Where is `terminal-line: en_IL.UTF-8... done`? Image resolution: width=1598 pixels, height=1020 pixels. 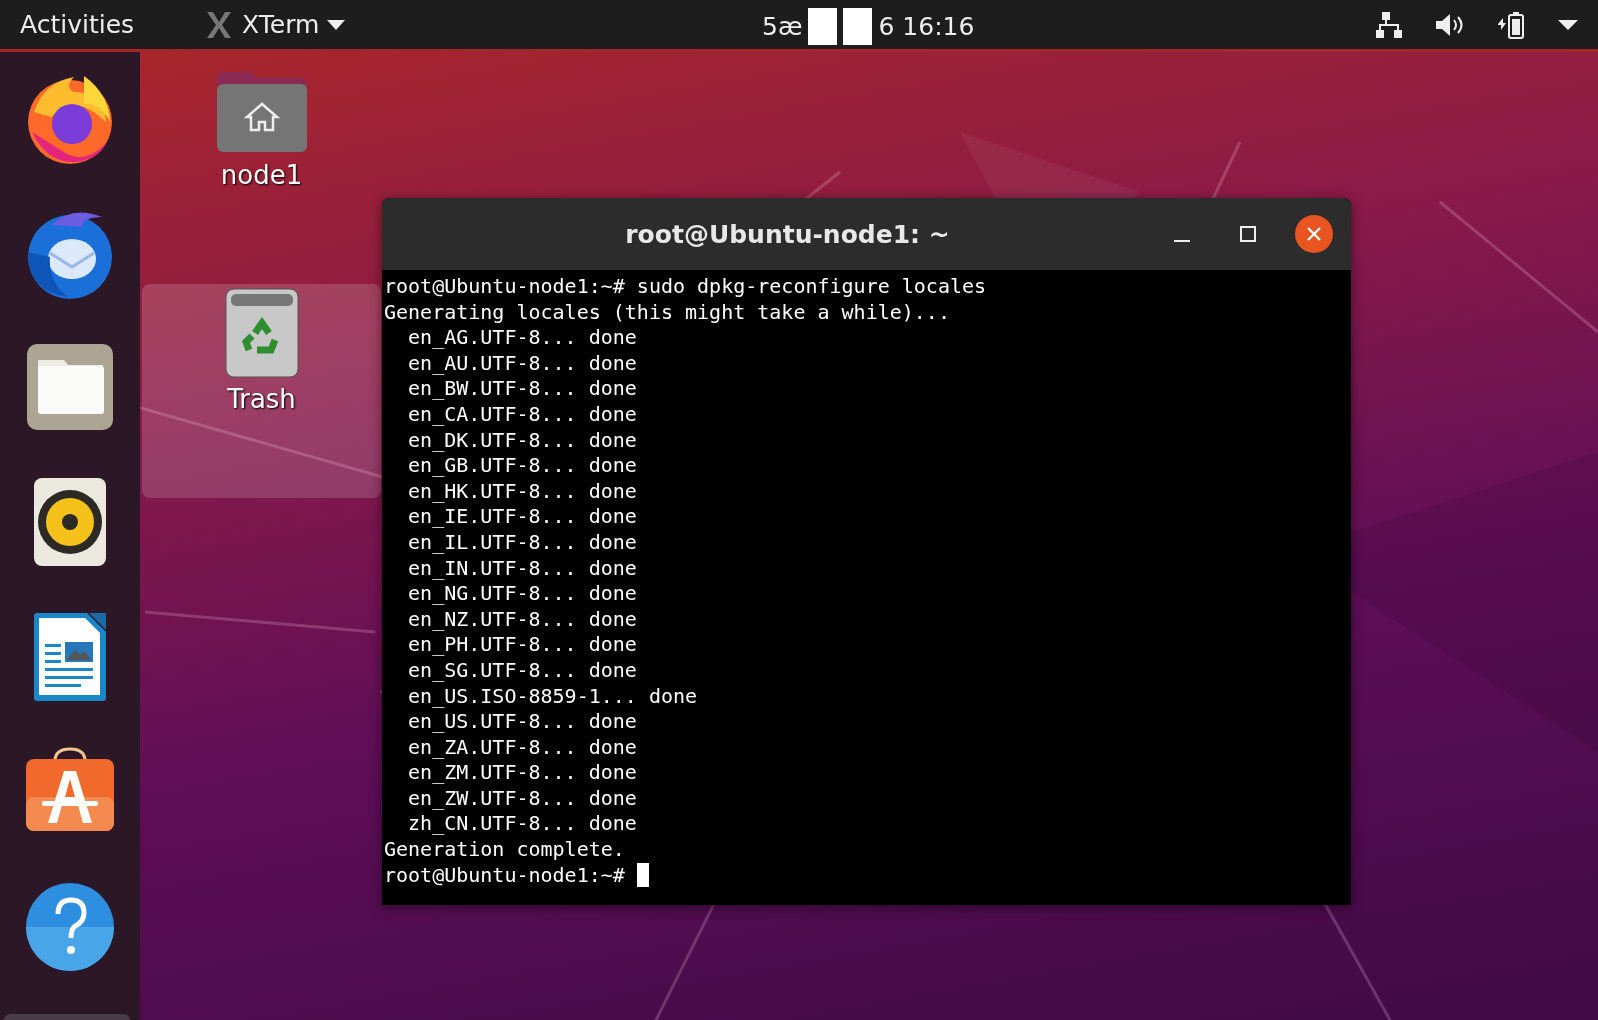 terminal-line: en_IL.UTF-8... done is located at coordinates (522, 542).